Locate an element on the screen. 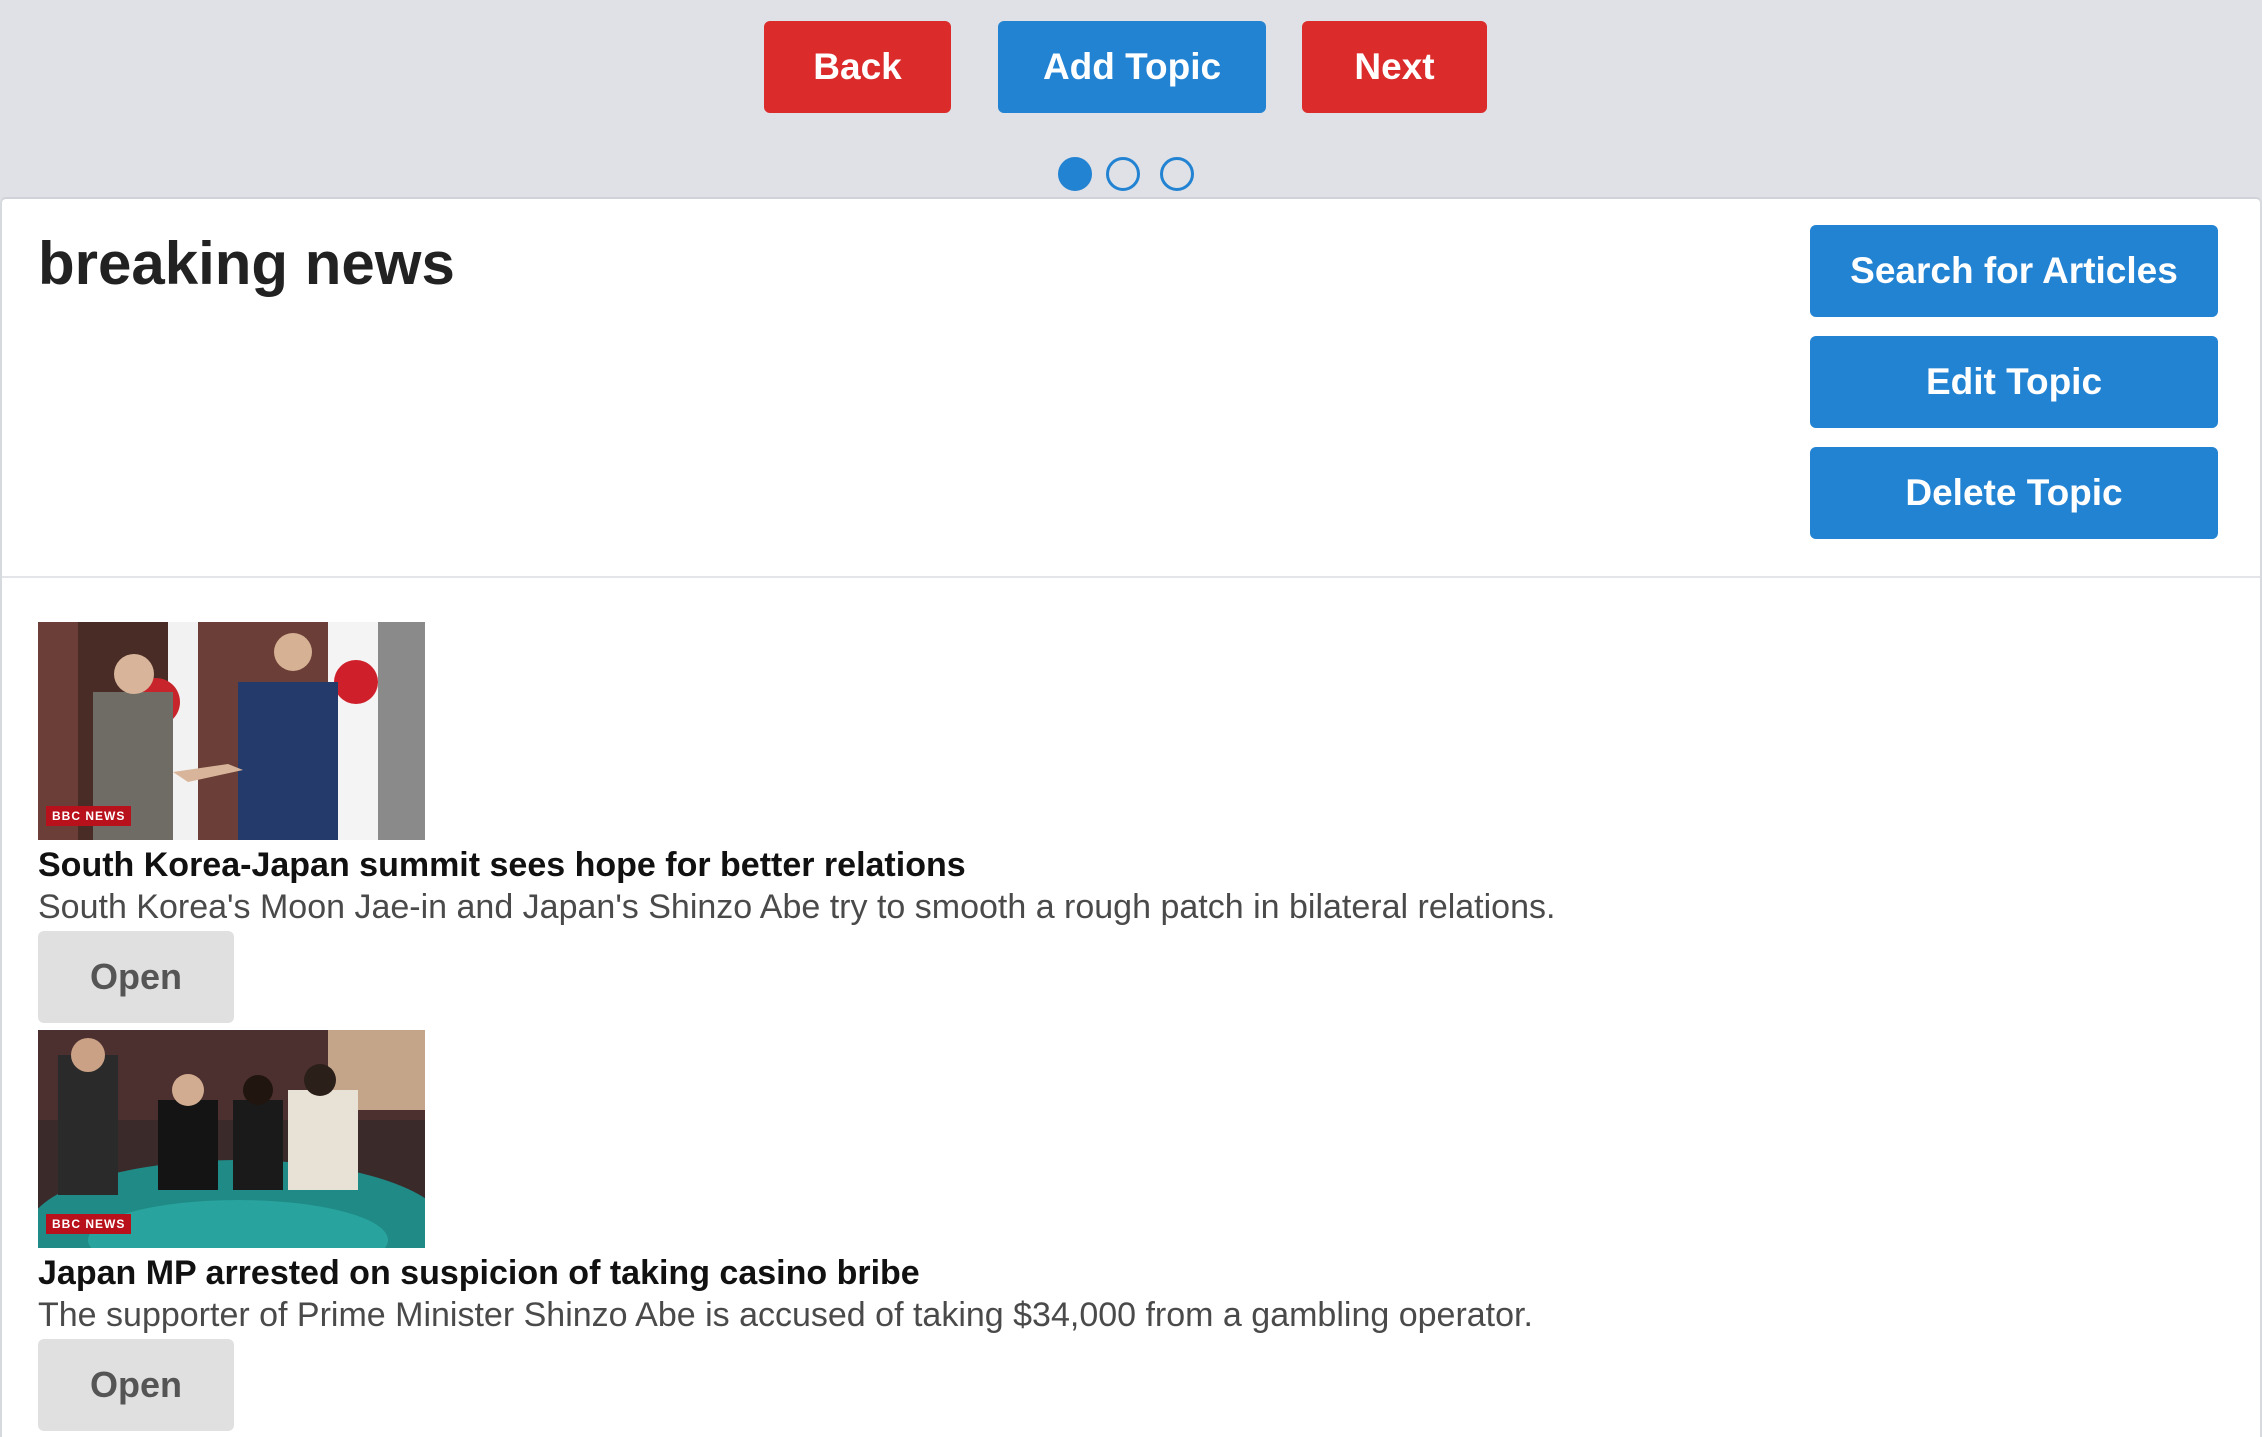 The width and height of the screenshot is (2262, 1437). next-button: Next is located at coordinates (1394, 67).